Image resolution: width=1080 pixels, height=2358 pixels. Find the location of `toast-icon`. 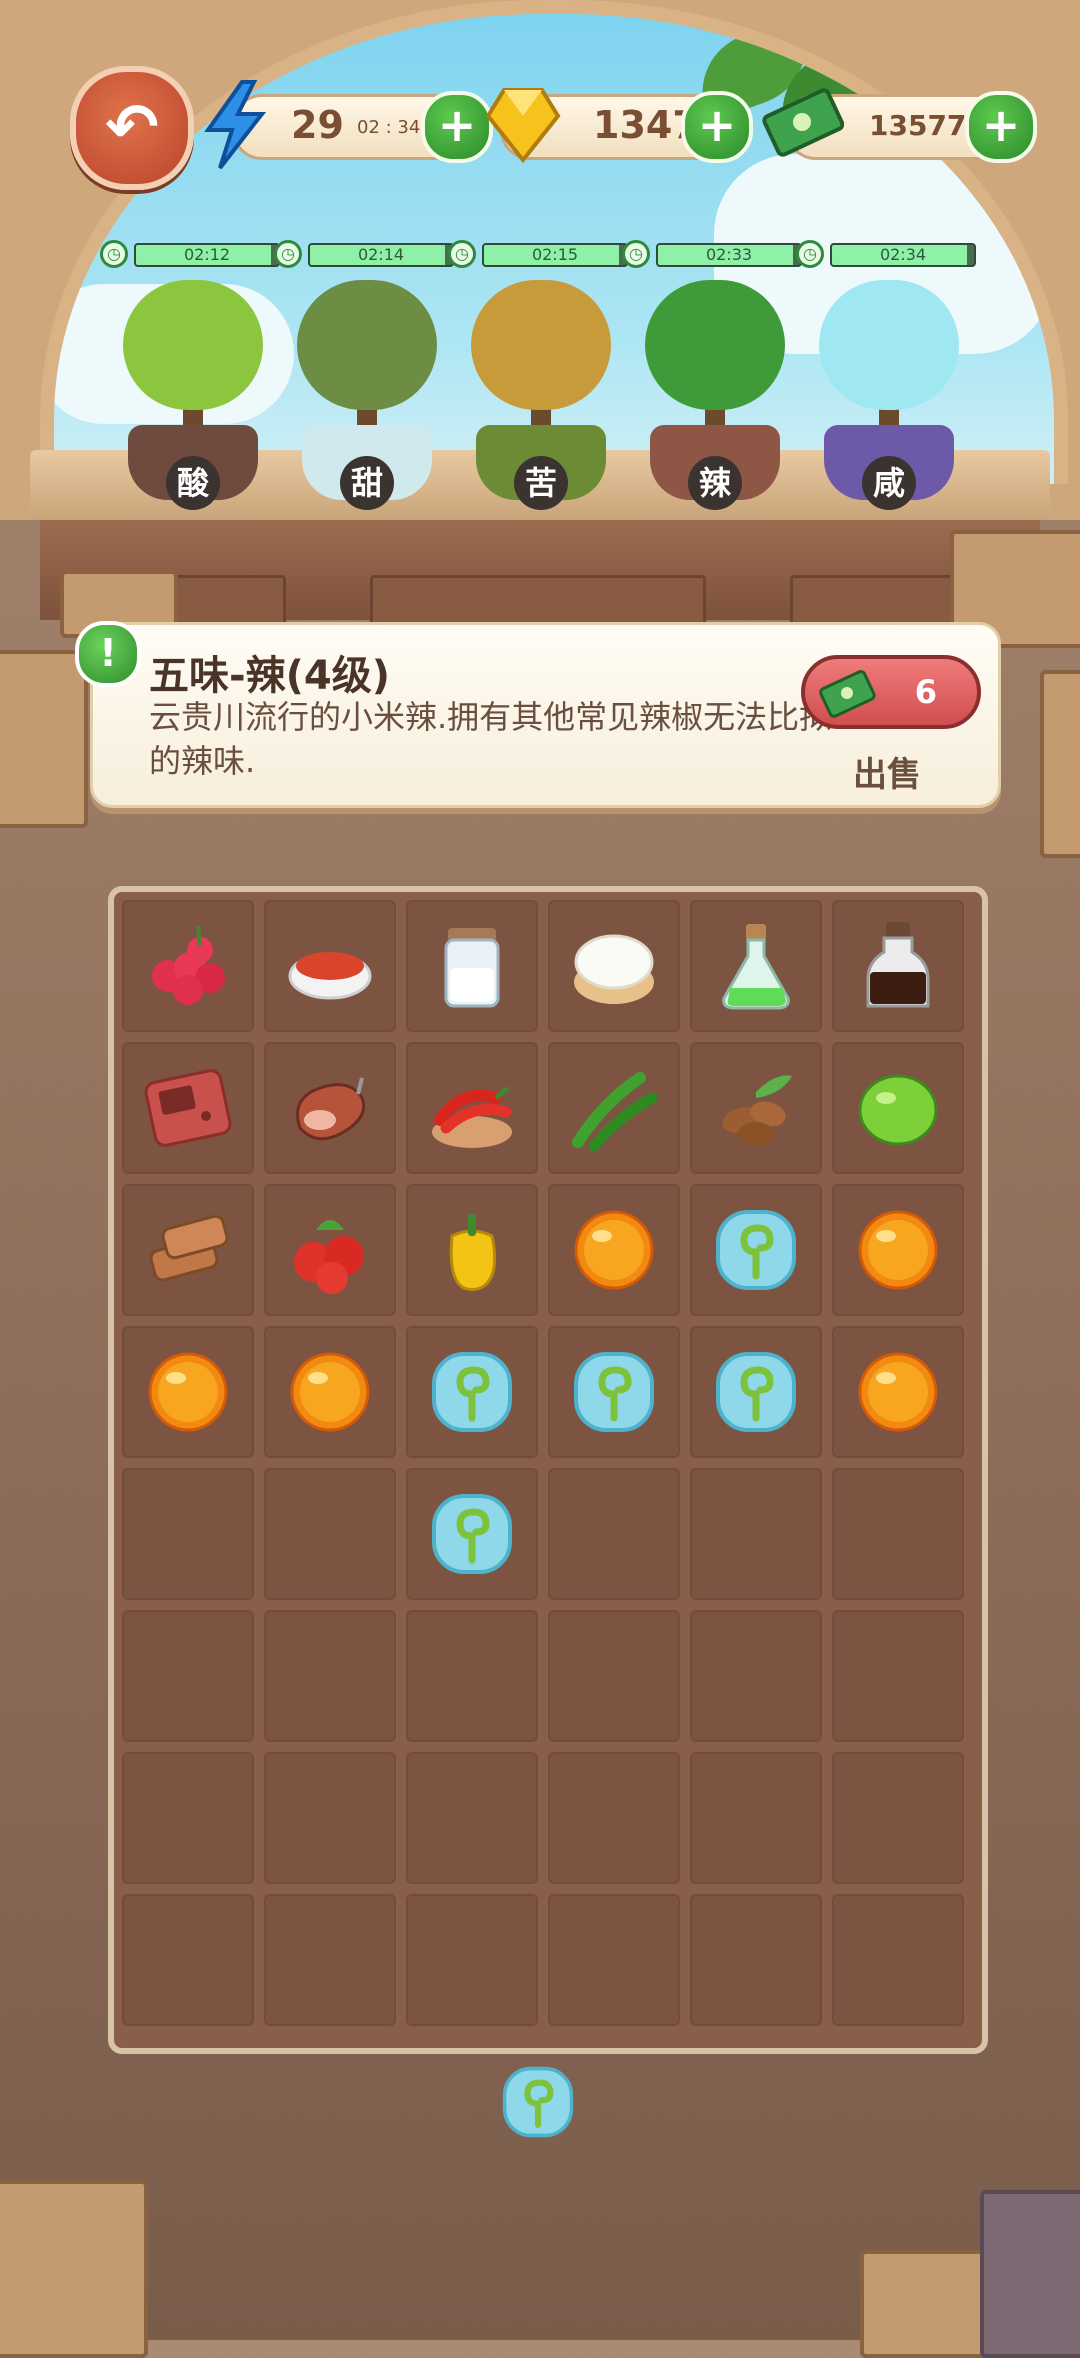

toast-icon is located at coordinates (188, 1250).